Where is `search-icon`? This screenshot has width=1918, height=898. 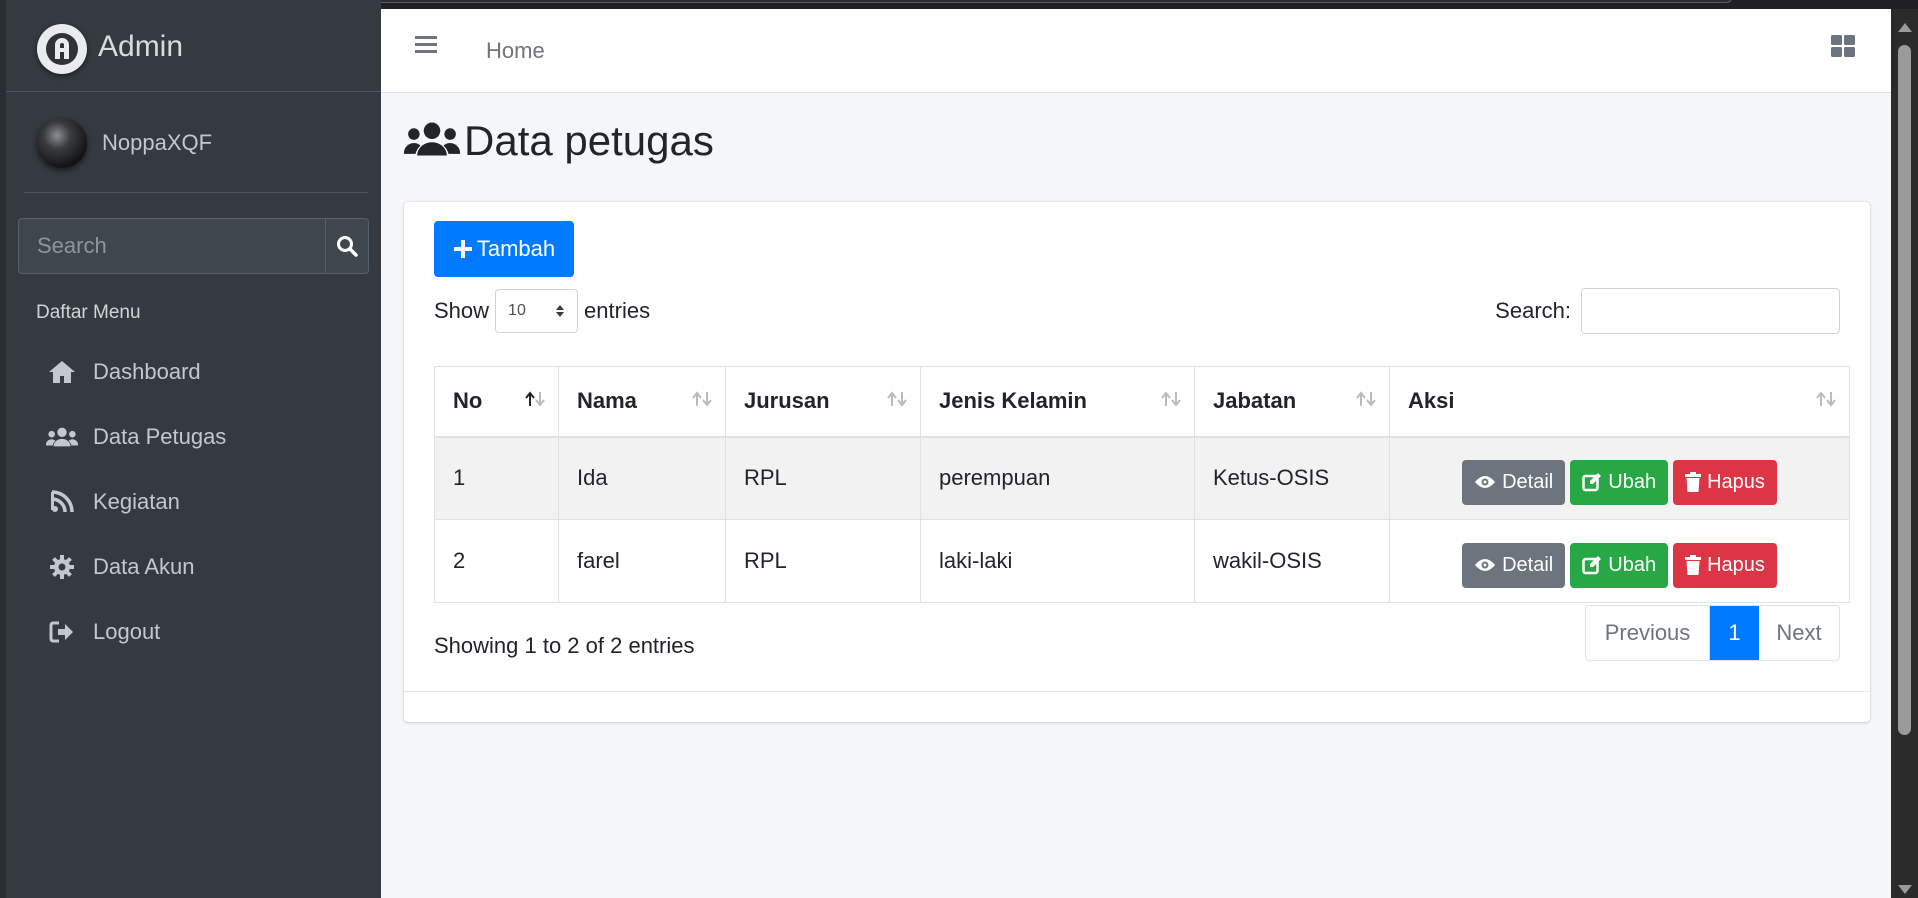 search-icon is located at coordinates (347, 246).